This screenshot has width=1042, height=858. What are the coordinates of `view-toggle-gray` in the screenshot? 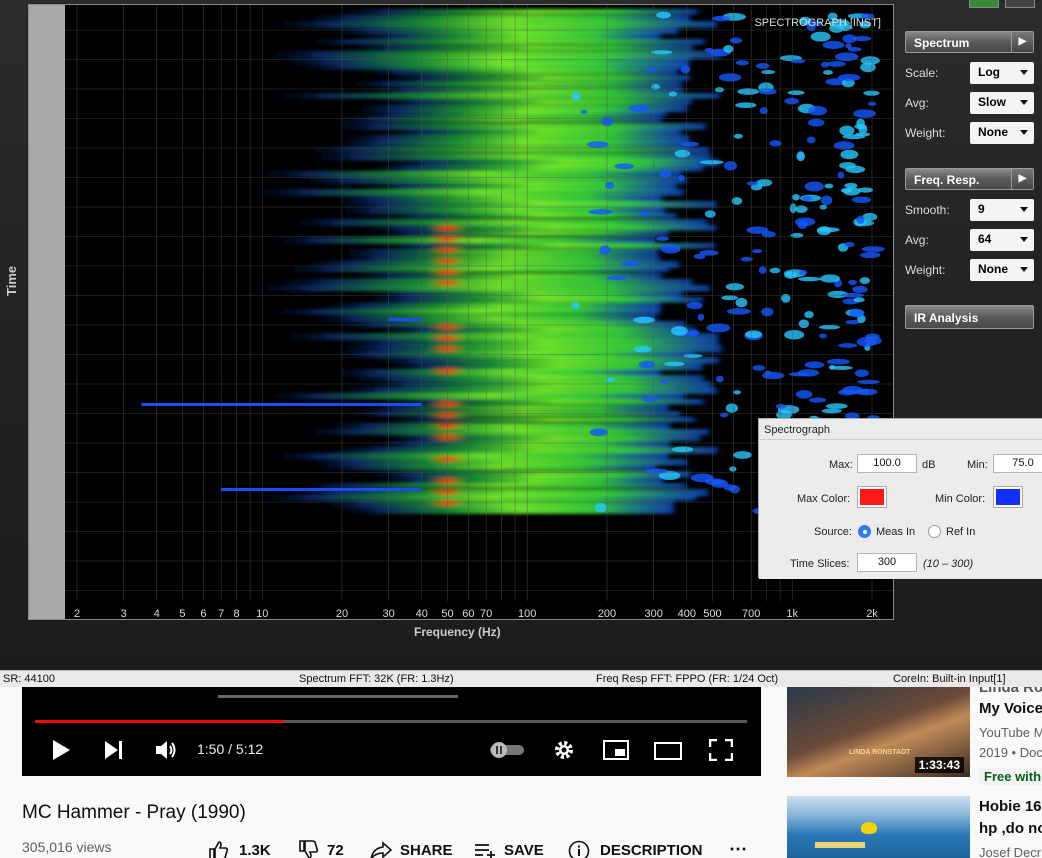 It's located at (1020, 4).